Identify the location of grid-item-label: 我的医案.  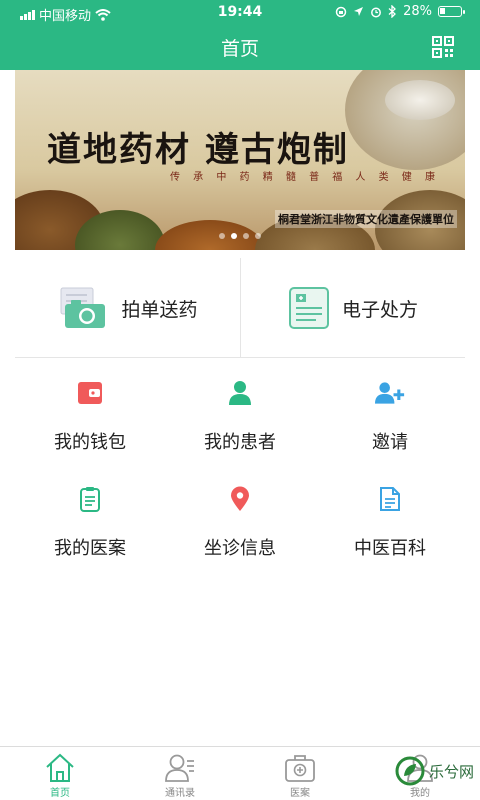
(90, 548).